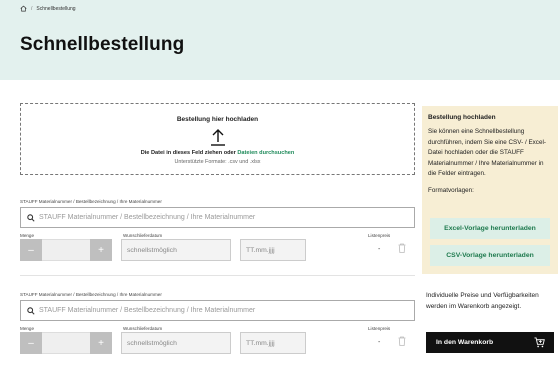  Describe the element at coordinates (217, 275) in the screenshot. I see `row-divider` at that location.